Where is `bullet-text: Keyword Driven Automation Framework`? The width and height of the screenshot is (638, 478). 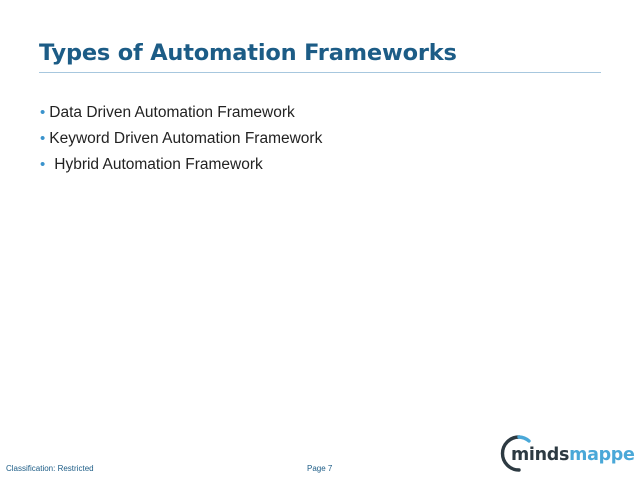 bullet-text: Keyword Driven Automation Framework is located at coordinates (186, 138).